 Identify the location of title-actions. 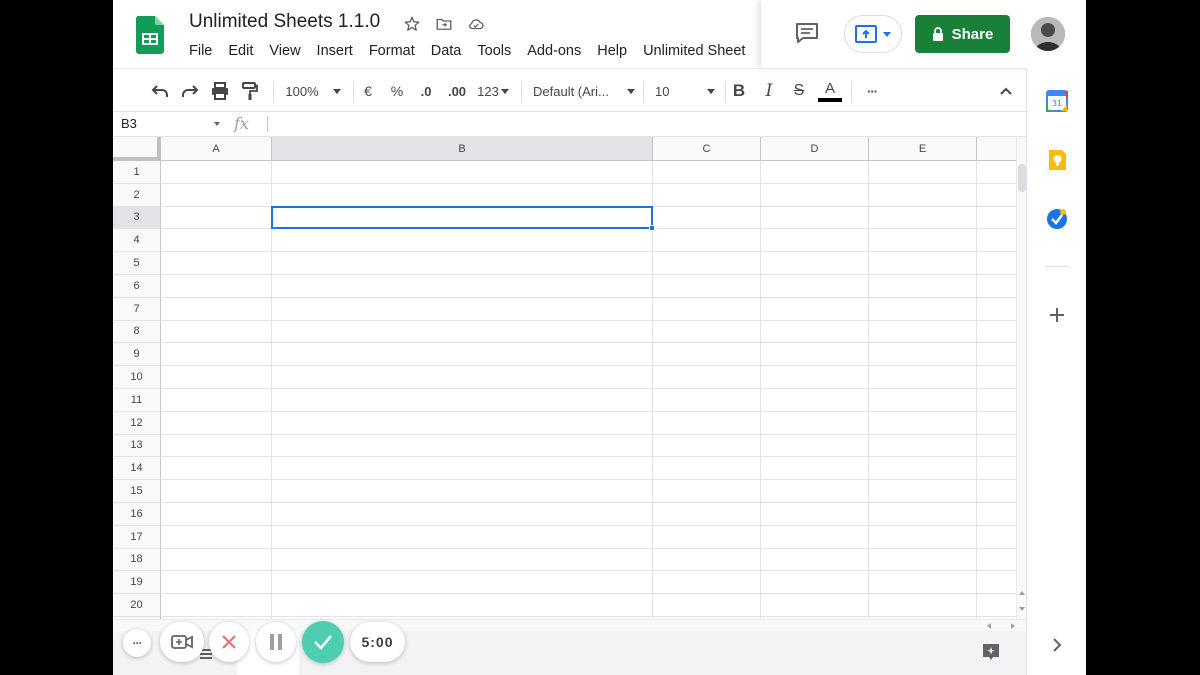
(444, 24).